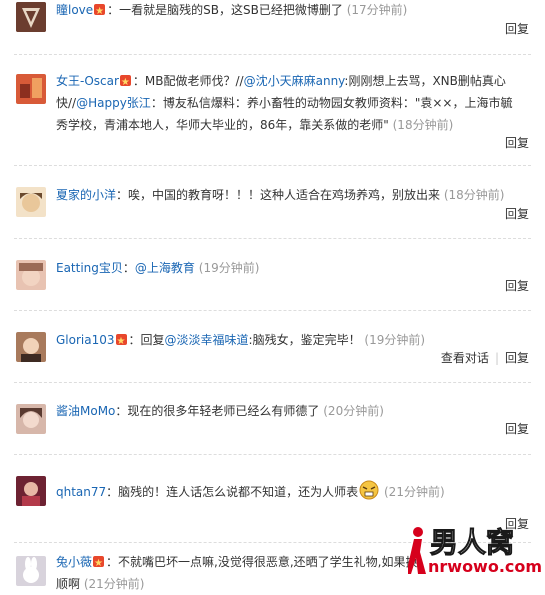 The image size is (545, 595). What do you see at coordinates (217, 411) in the screenshot?
I see `comment-text: ：现在的很多年轻老师已经么有师德了` at bounding box center [217, 411].